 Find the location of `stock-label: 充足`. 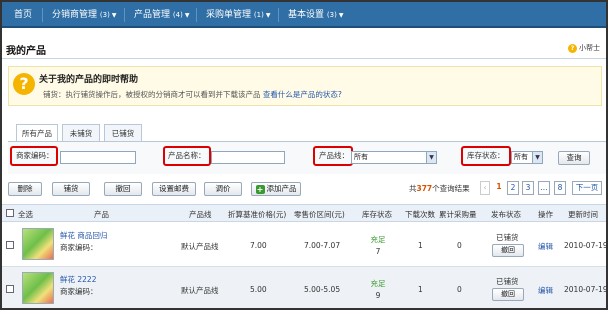

stock-label: 充足 is located at coordinates (378, 283).